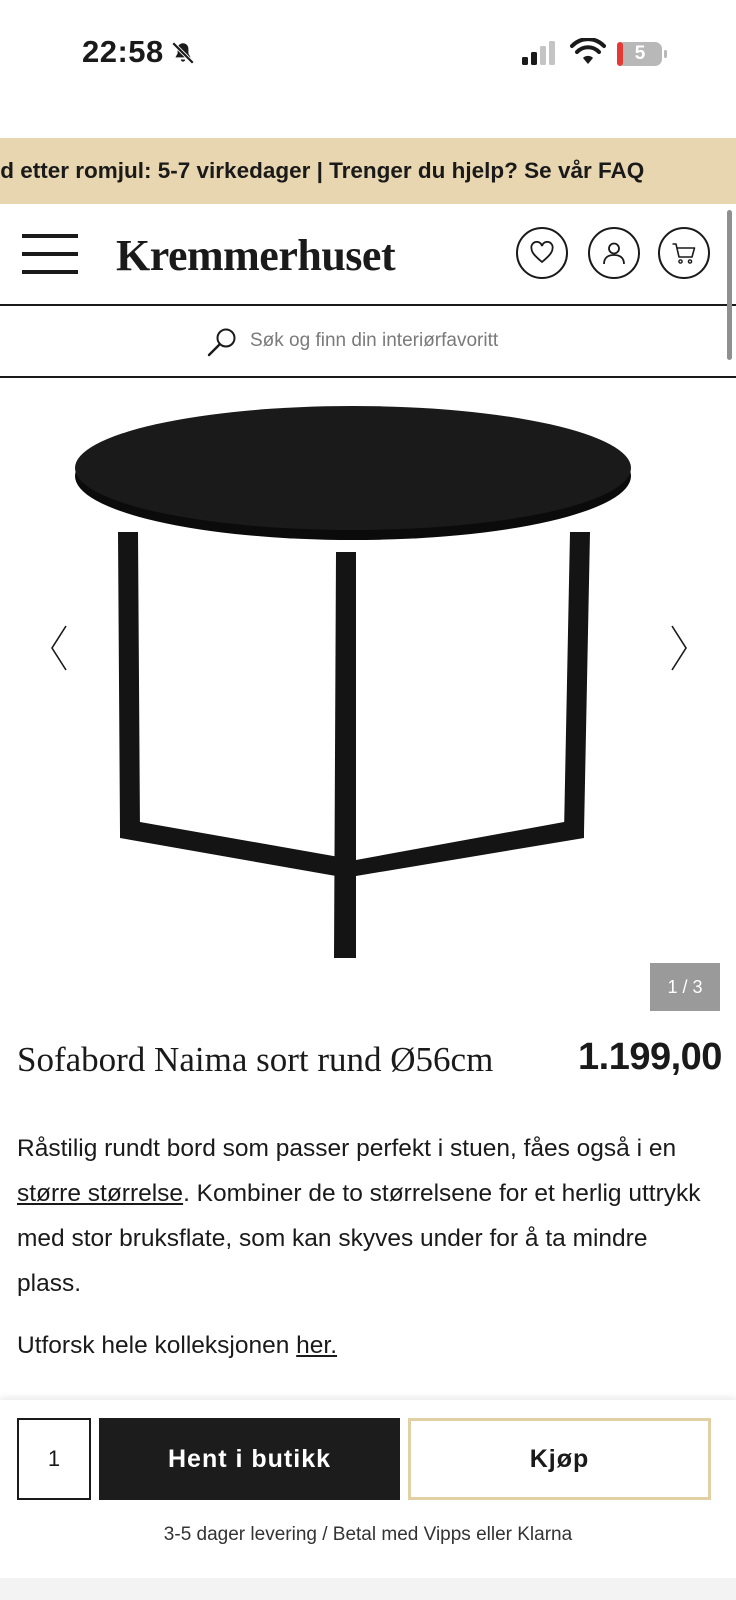 The width and height of the screenshot is (736, 1600). Describe the element at coordinates (538, 53) in the screenshot. I see `cellular-signal-icon` at that location.